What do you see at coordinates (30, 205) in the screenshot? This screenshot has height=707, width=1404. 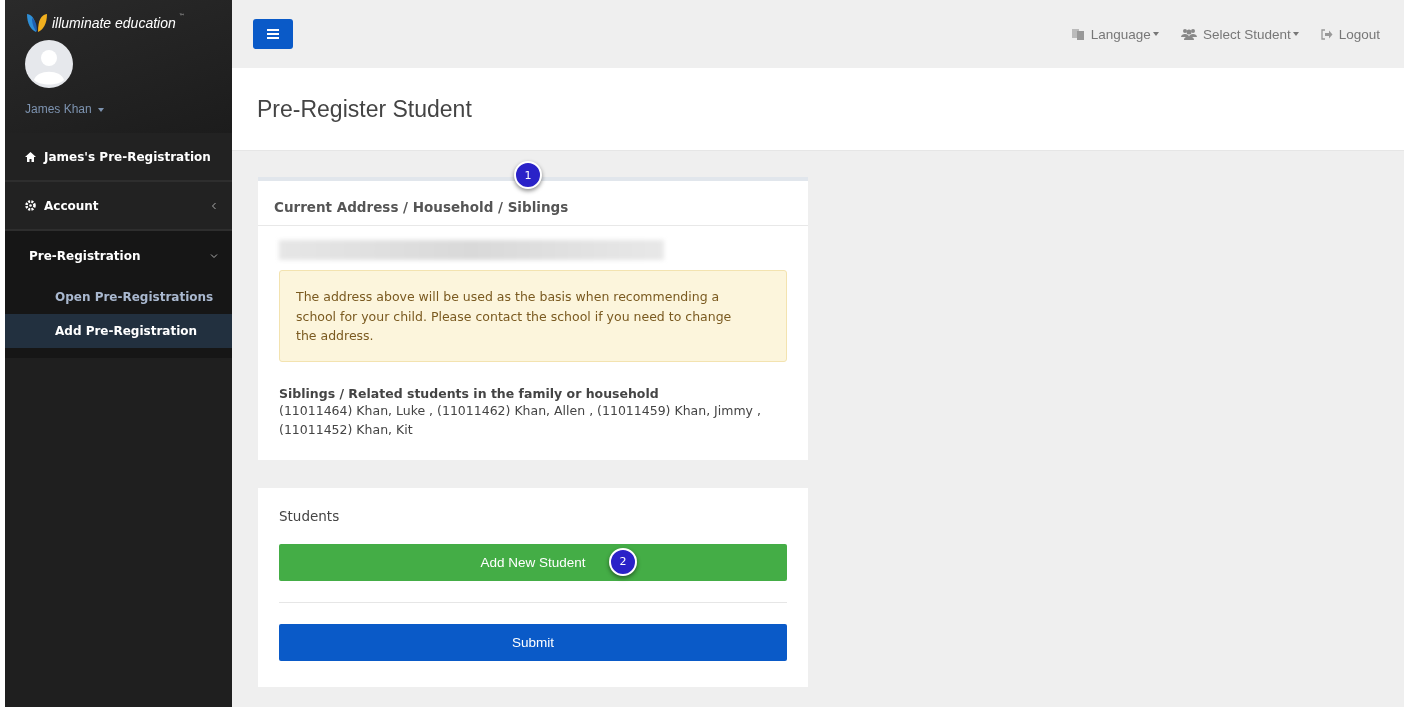 I see `settings-icon` at bounding box center [30, 205].